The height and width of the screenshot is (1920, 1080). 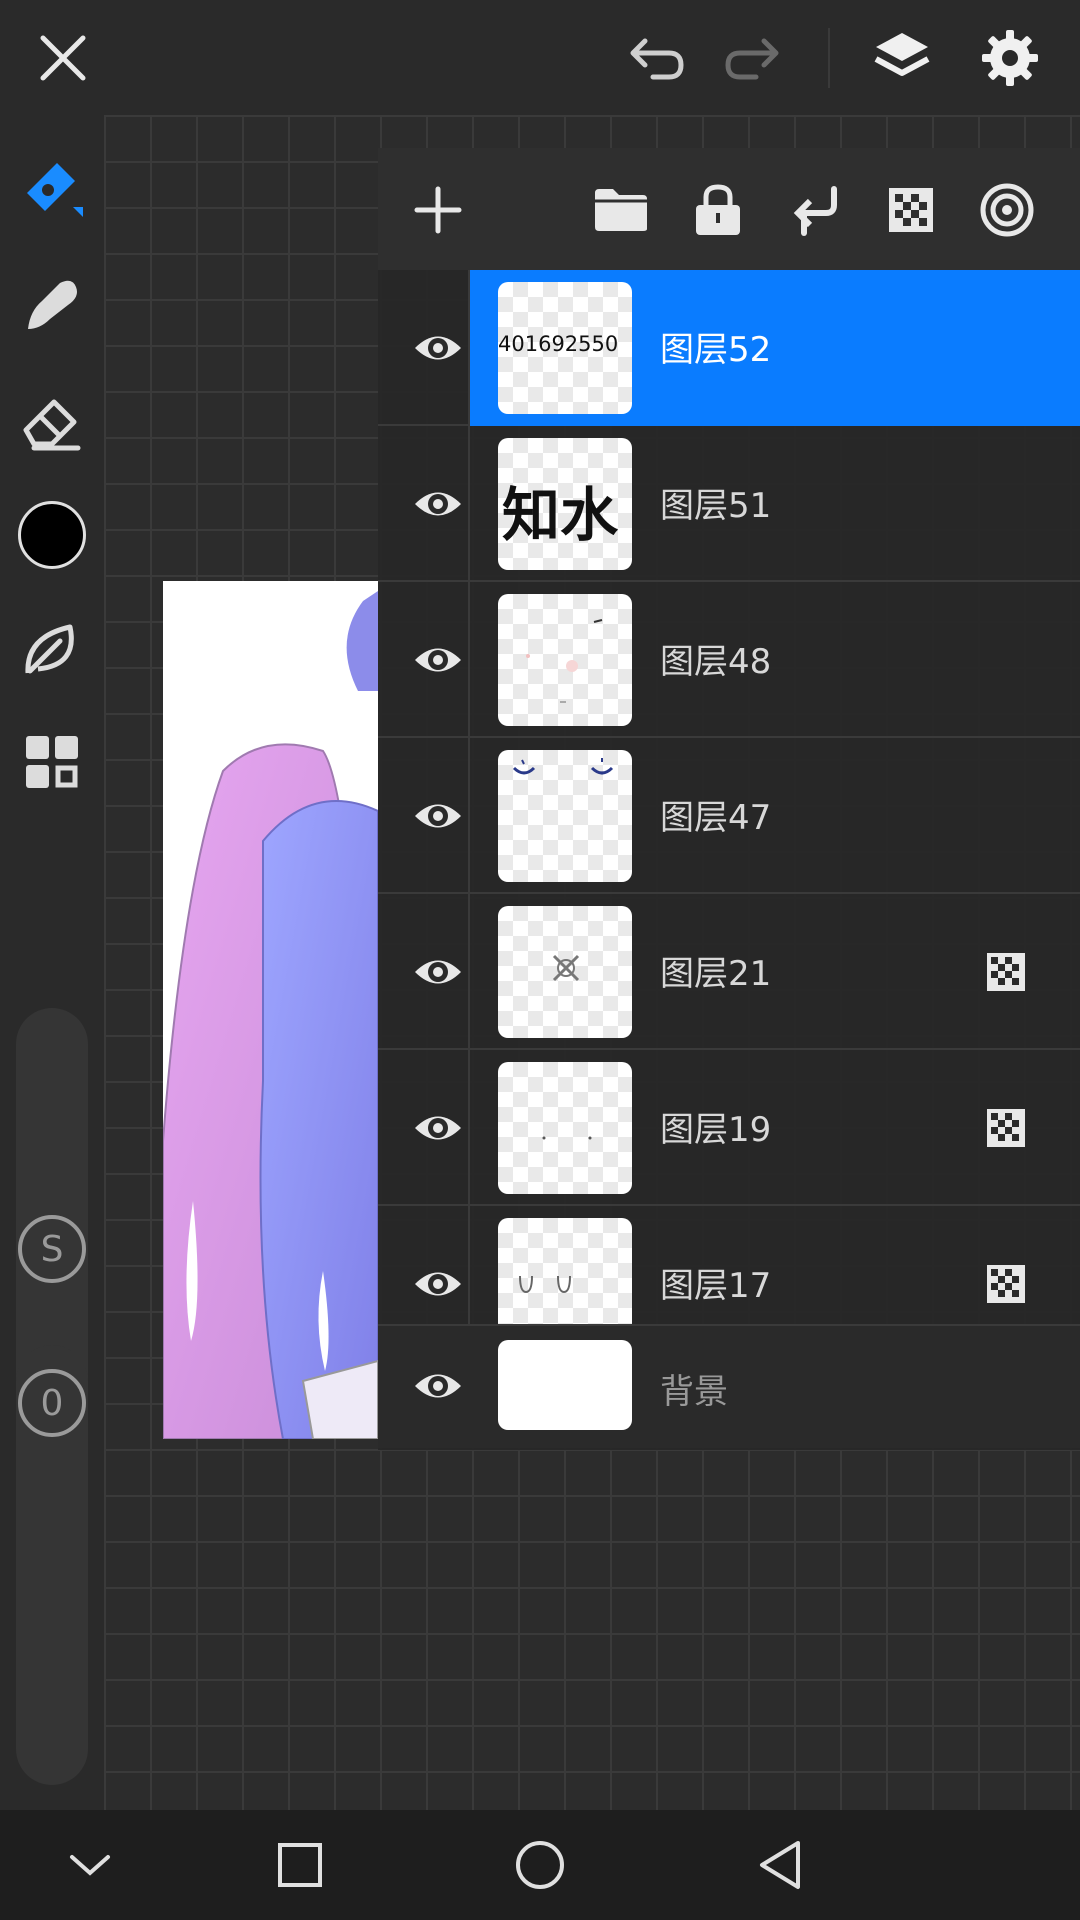 I want to click on size-button-label: S, so click(x=52, y=1249).